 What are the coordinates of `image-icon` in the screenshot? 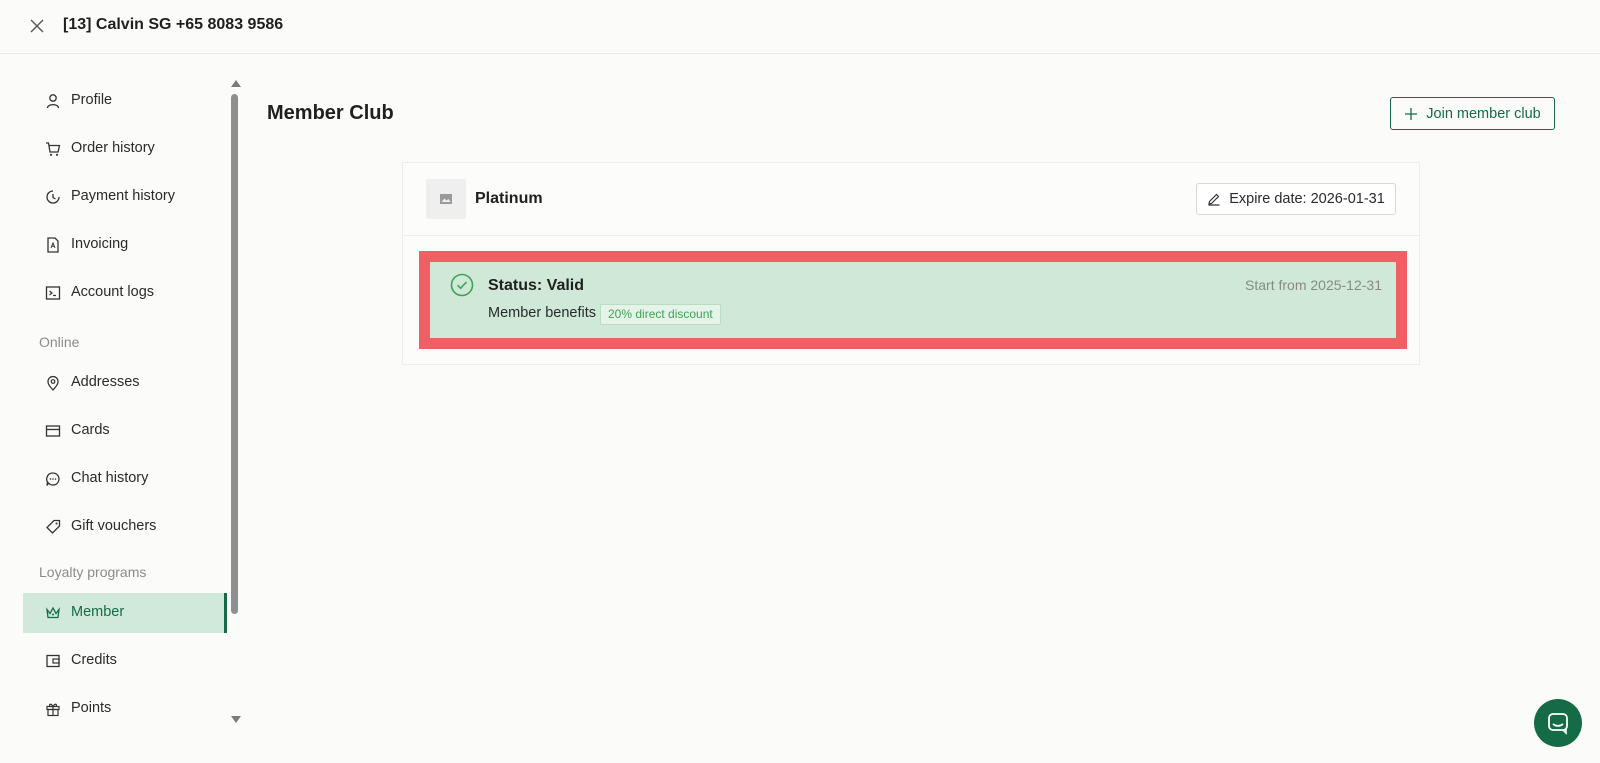 It's located at (446, 199).